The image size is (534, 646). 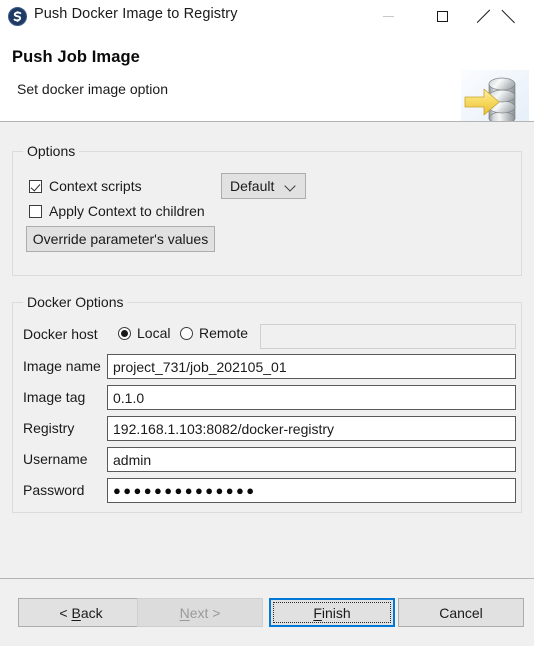 I want to click on finish-focus-outline: Finish, so click(x=332, y=612).